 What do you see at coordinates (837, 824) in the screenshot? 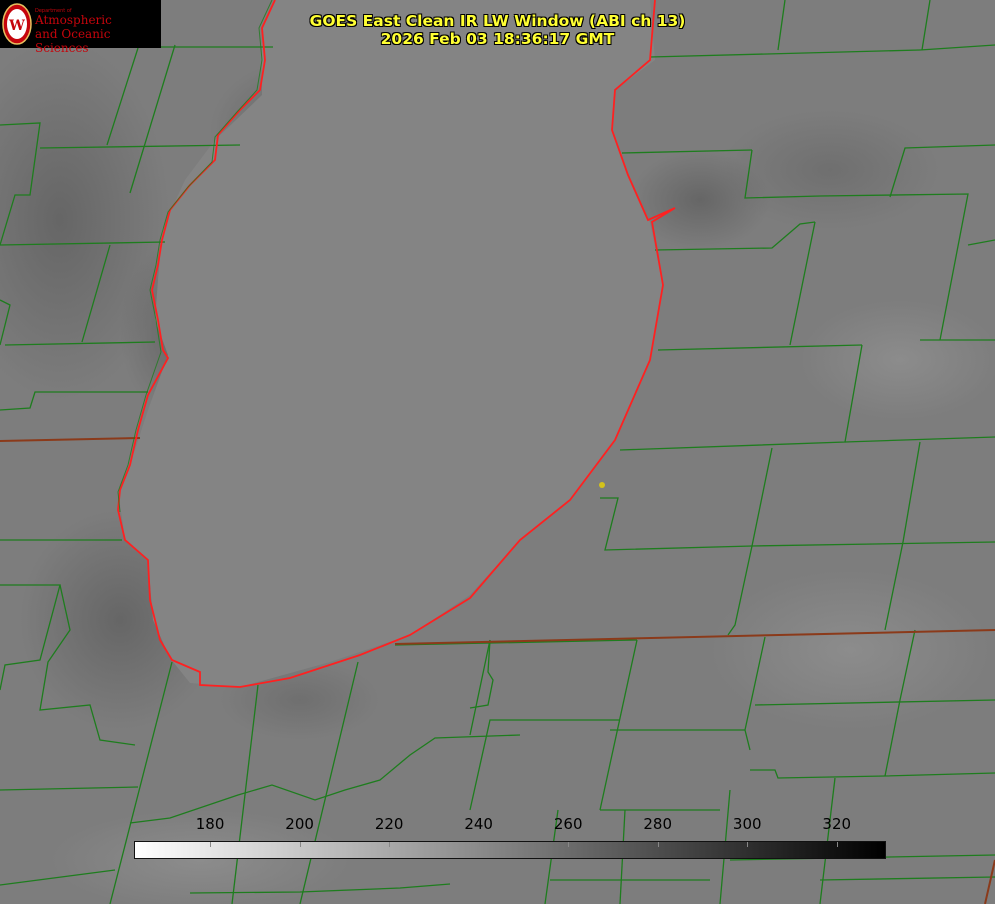
I see `colorbar-tick-label: 320` at bounding box center [837, 824].